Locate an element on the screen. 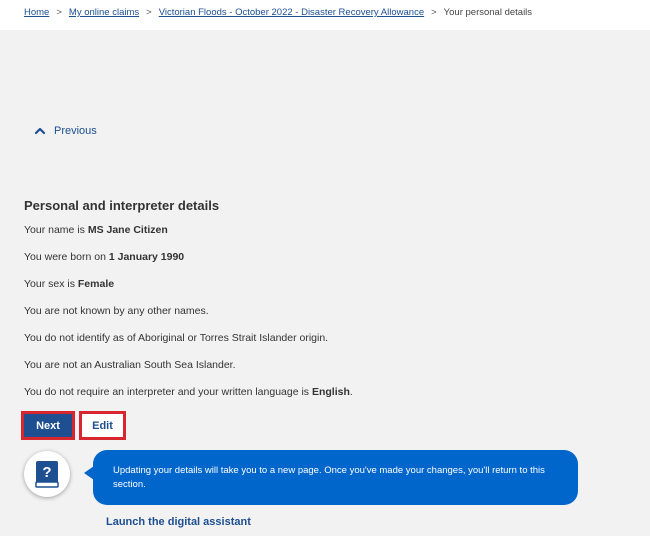 This screenshot has height=536, width=650. next-button: Next is located at coordinates (48, 425).